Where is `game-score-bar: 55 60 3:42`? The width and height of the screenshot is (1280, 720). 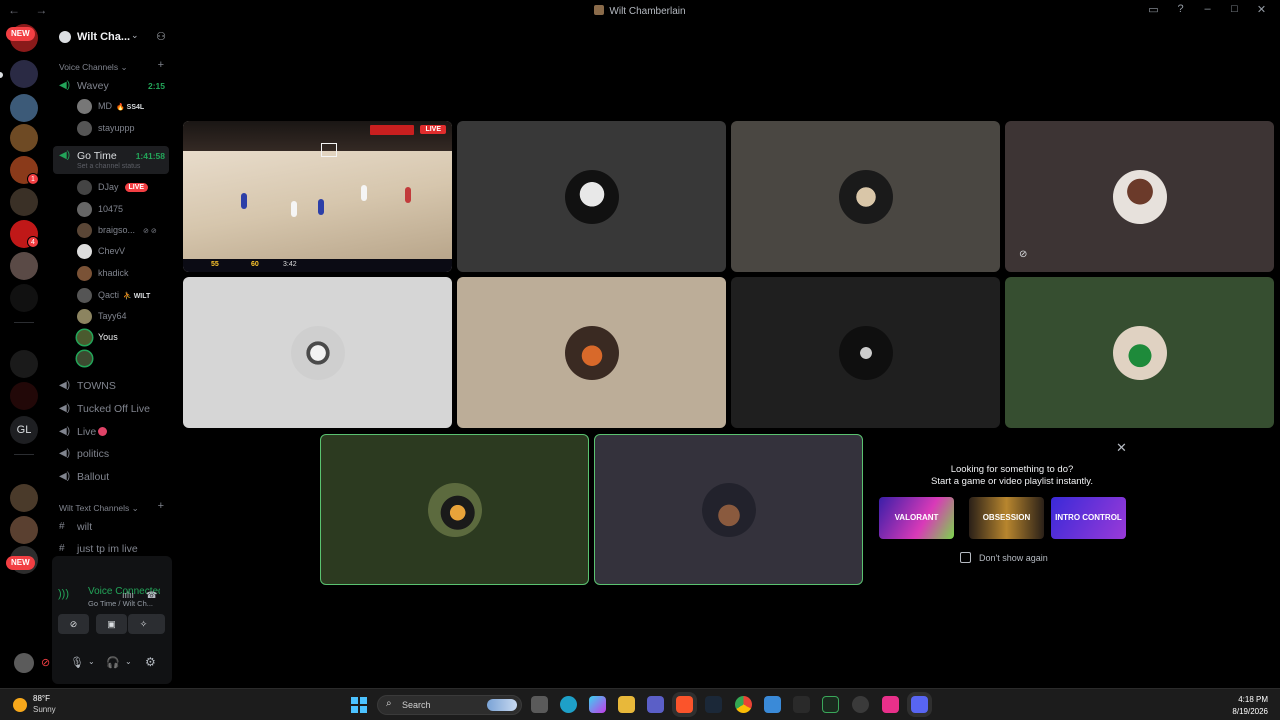
game-score-bar: 55 60 3:42 is located at coordinates (317, 265).